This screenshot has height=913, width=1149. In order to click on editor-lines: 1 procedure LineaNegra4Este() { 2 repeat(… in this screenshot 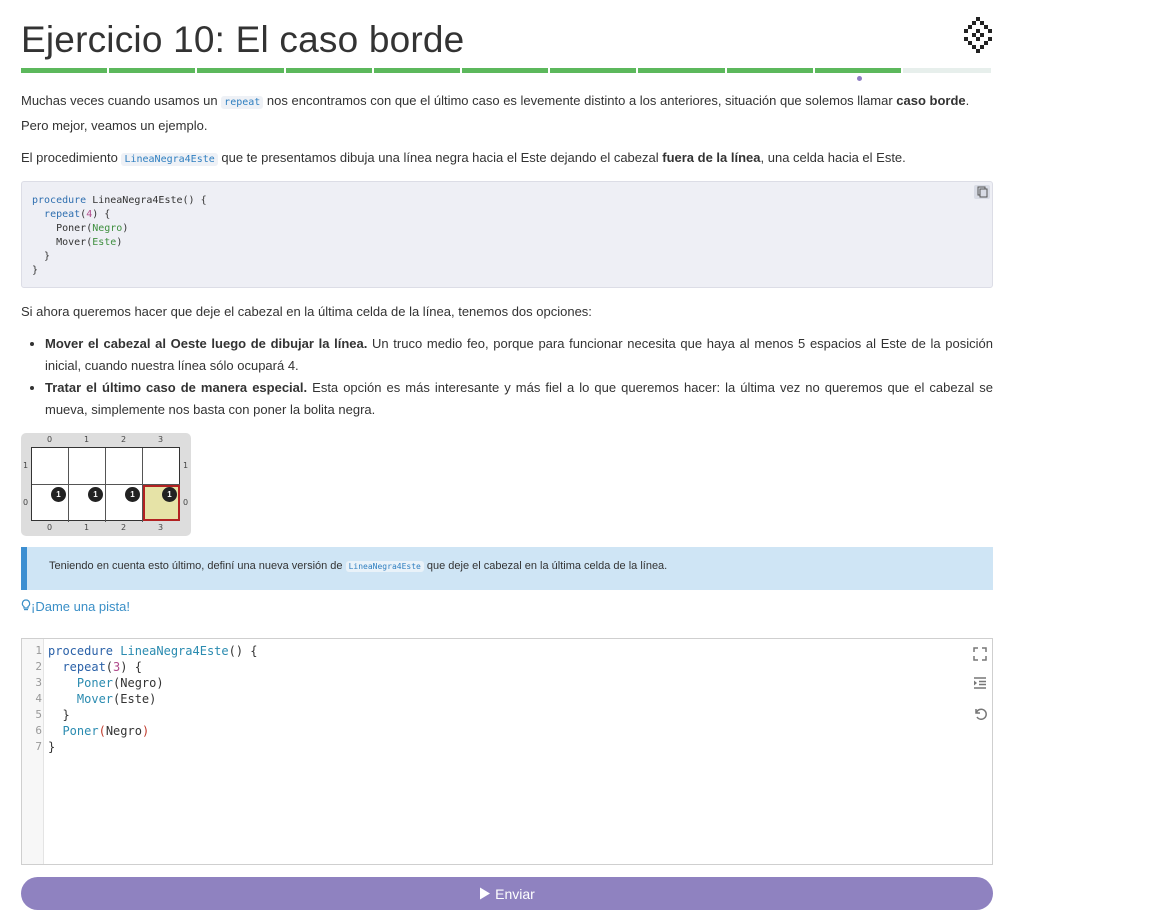, I will do `click(507, 699)`.